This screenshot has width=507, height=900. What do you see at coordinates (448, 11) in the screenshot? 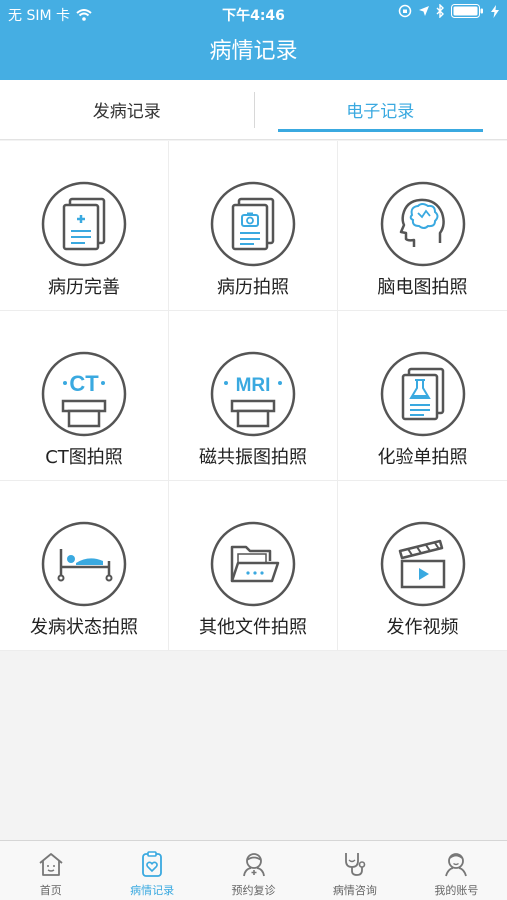
I see `status-right` at bounding box center [448, 11].